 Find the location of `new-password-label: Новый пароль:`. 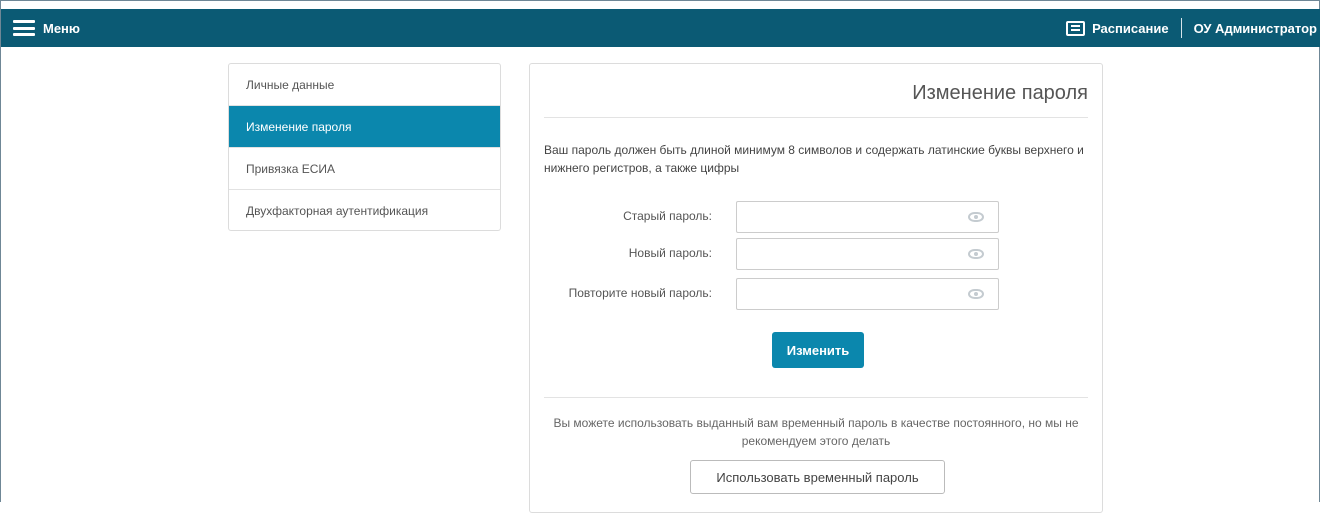

new-password-label: Новый пароль: is located at coordinates (670, 253).